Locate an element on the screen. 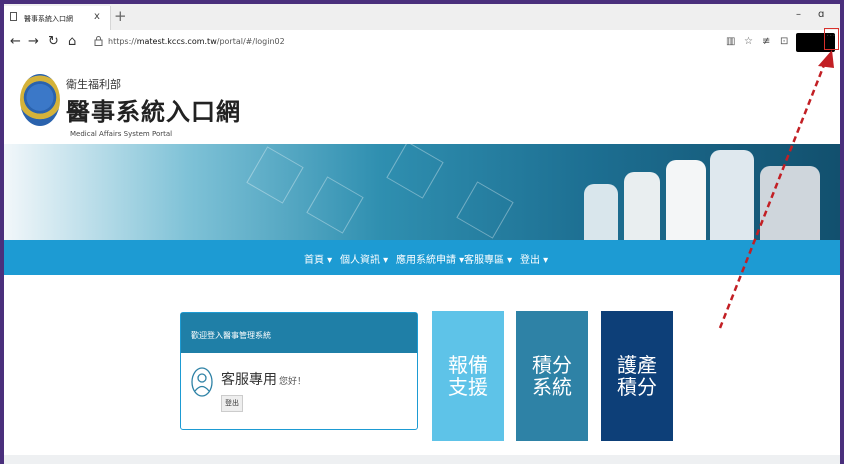 Image resolution: width=844 pixels, height=464 pixels. annotation-arrow is located at coordinates (776, 189).